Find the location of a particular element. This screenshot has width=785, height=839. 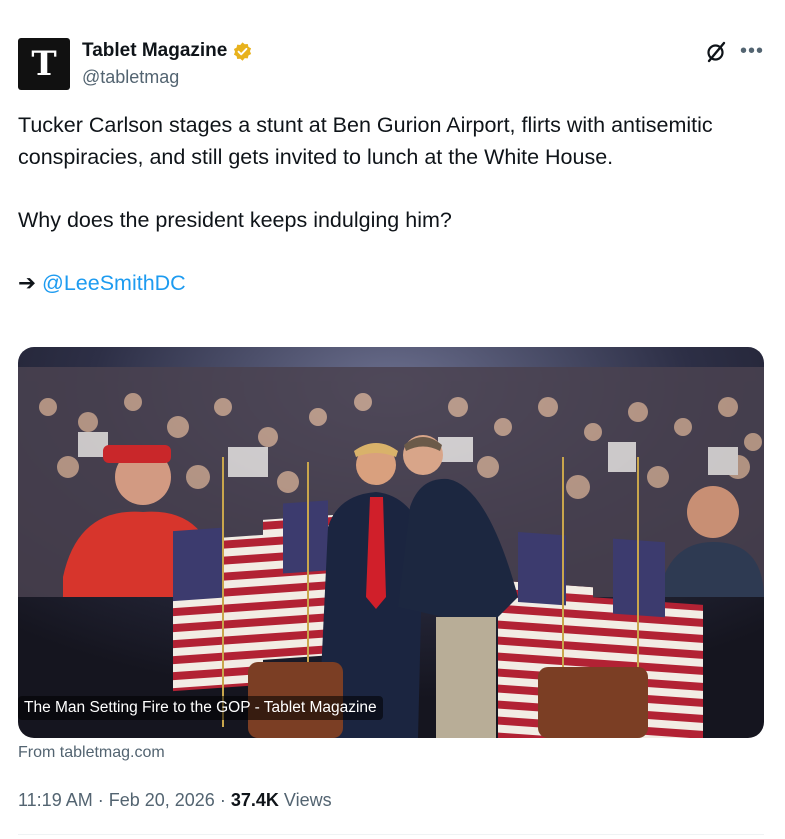

grok-slash-icon is located at coordinates (716, 52).